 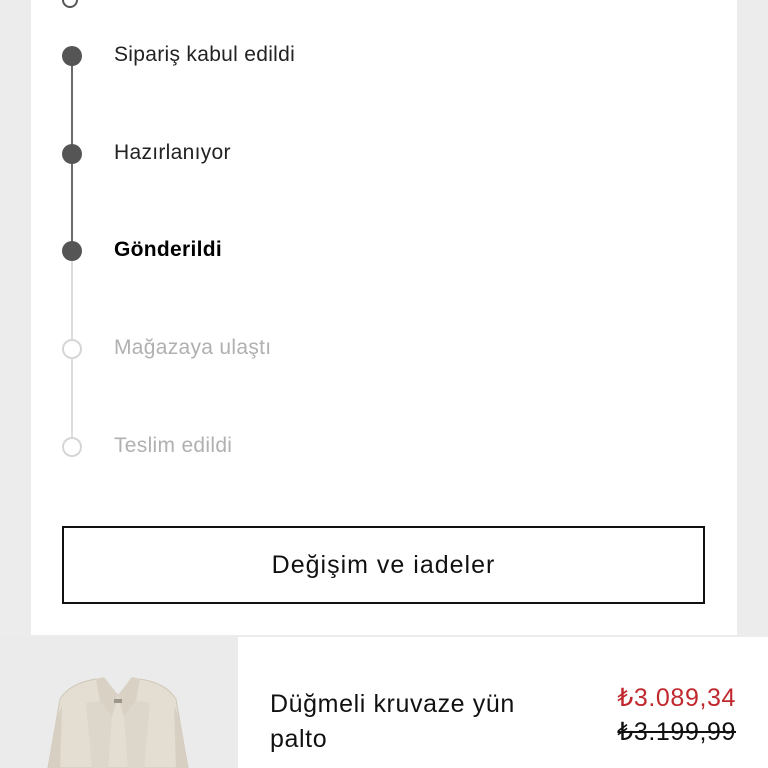 I want to click on step-current-icon, so click(x=72, y=251).